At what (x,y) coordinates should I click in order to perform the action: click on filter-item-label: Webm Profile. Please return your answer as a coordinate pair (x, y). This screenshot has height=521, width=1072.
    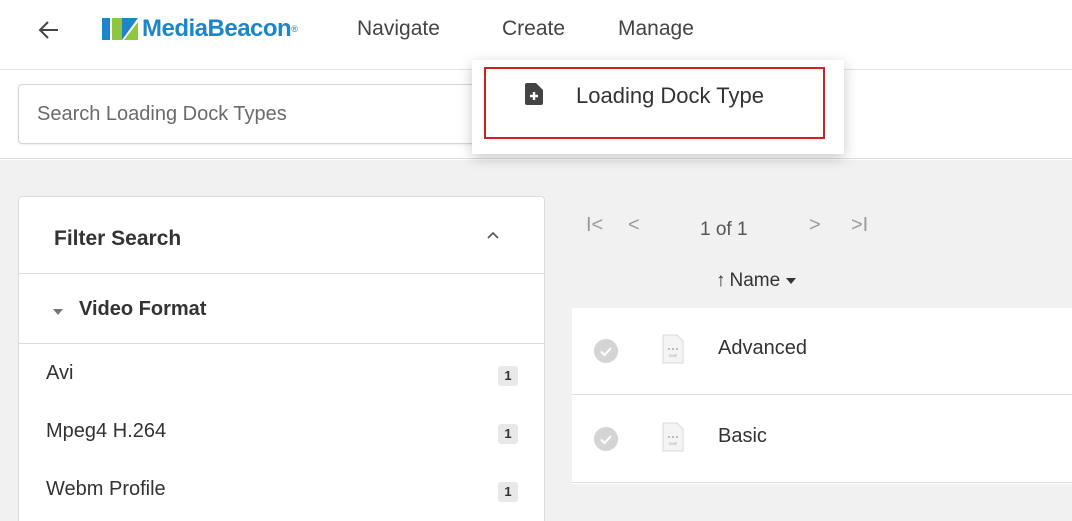
    Looking at the image, I should click on (106, 489).